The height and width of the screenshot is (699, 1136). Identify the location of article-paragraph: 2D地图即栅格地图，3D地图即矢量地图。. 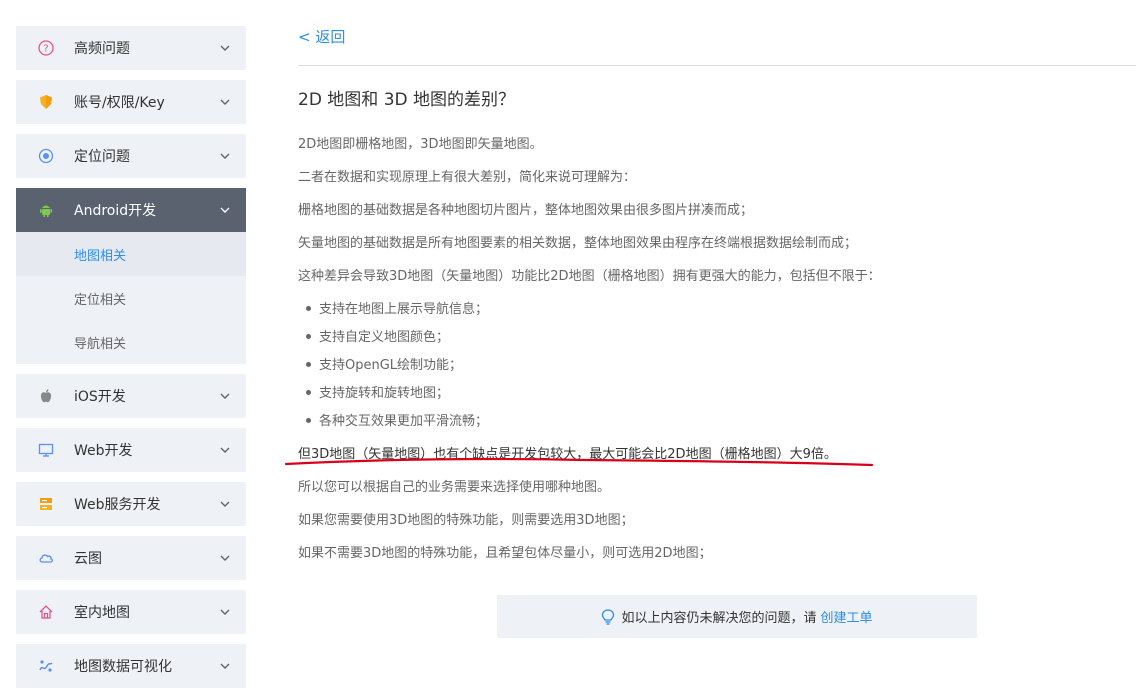
(420, 144).